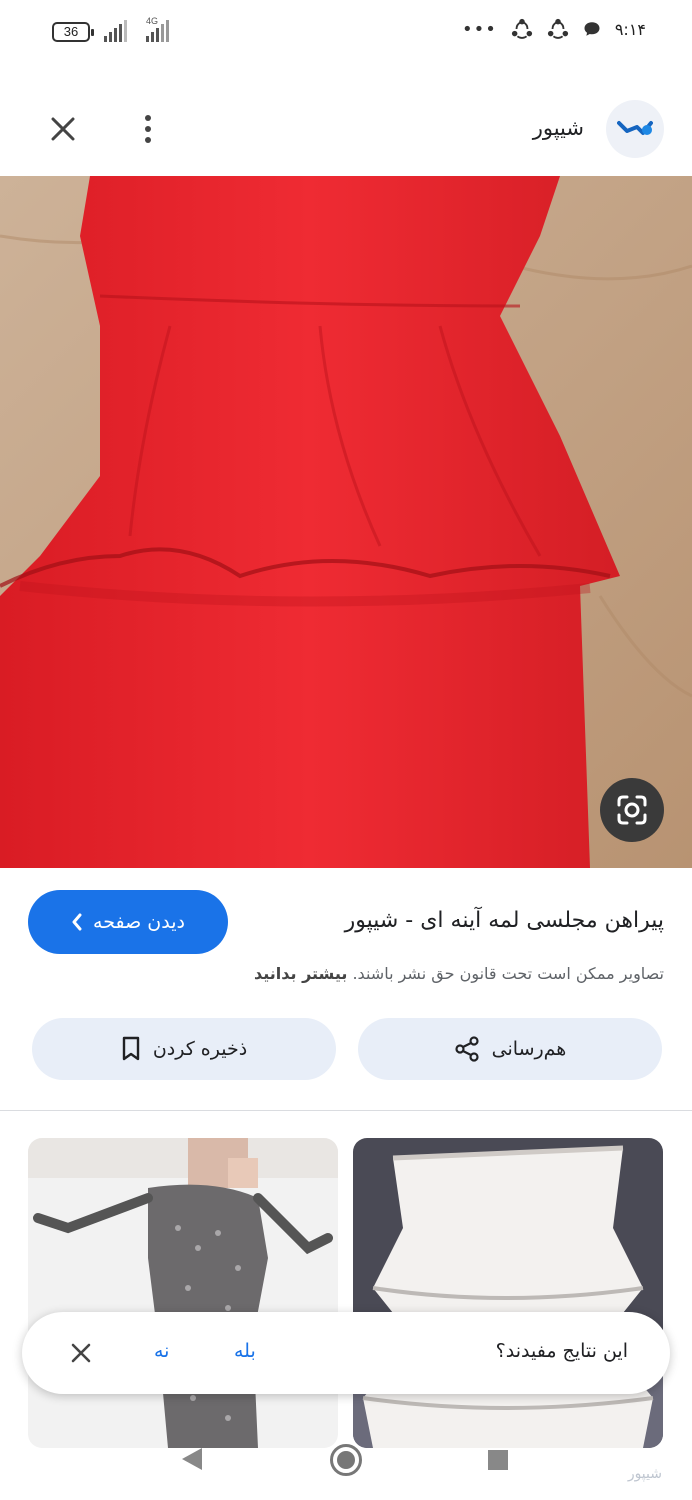 The width and height of the screenshot is (692, 1500). I want to click on feedback-close-button, so click(81, 1353).